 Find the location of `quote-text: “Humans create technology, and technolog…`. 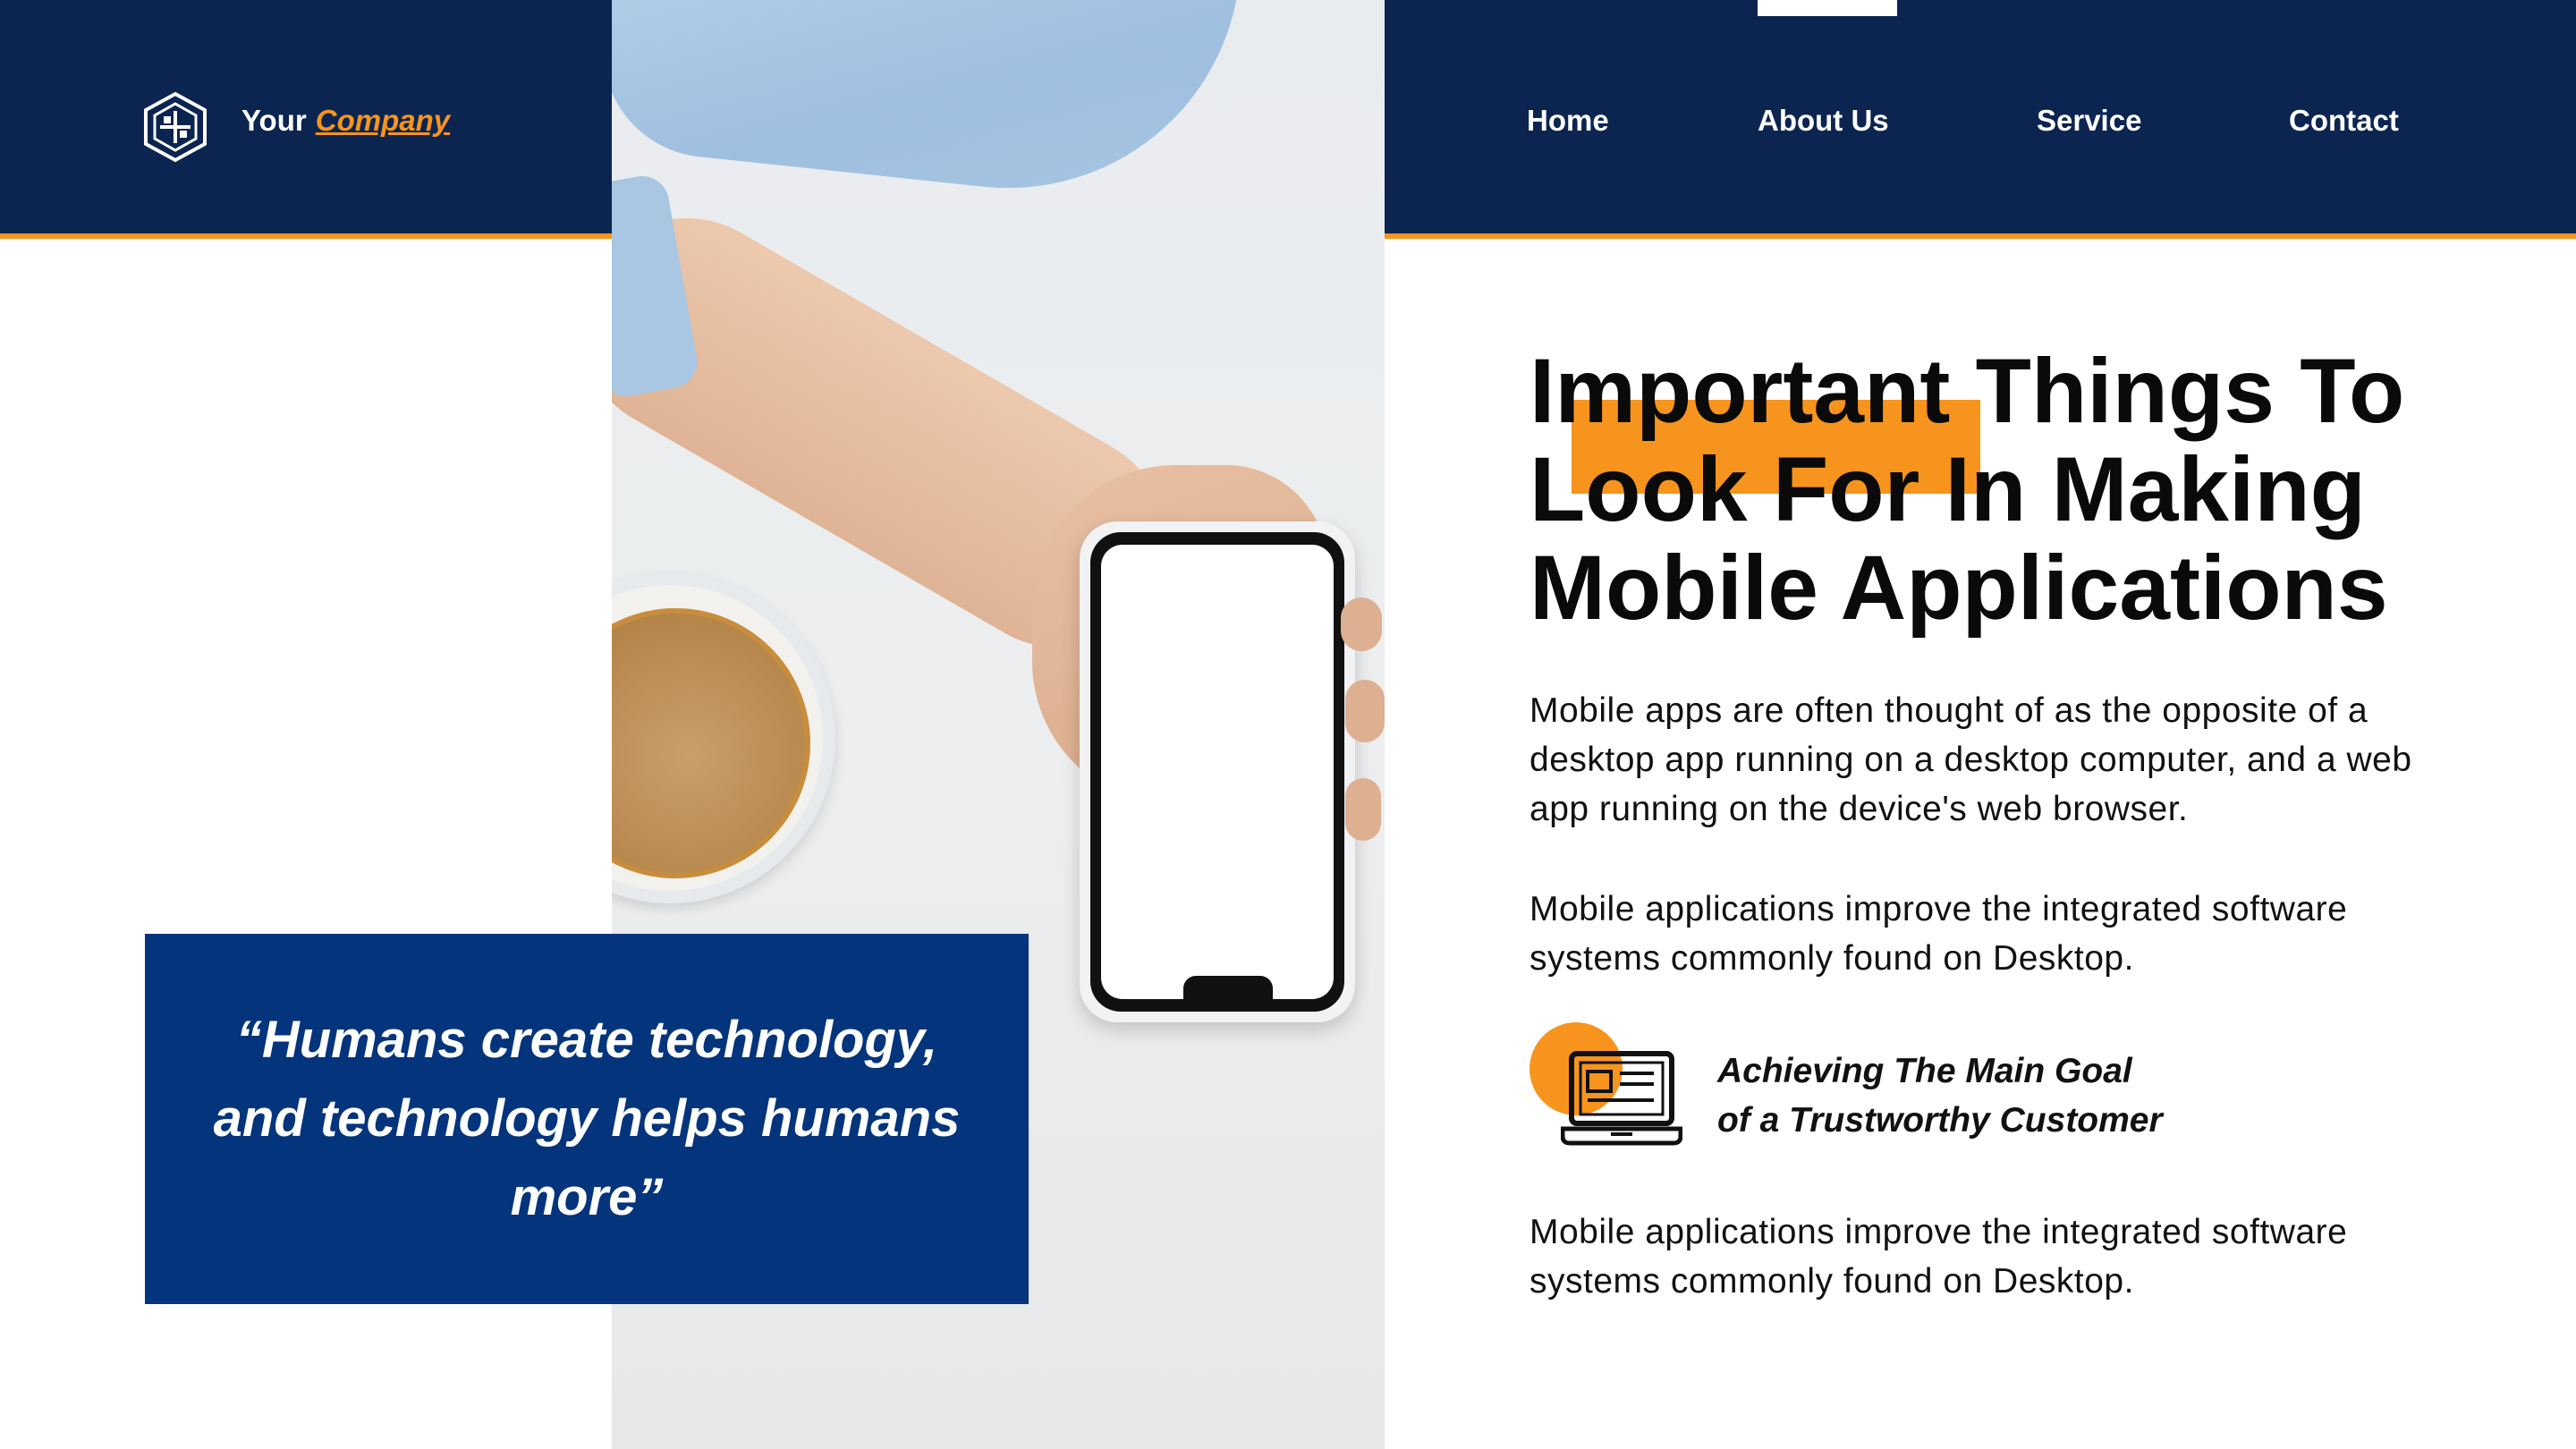

quote-text: “Humans create technology, and technolog… is located at coordinates (587, 1118).